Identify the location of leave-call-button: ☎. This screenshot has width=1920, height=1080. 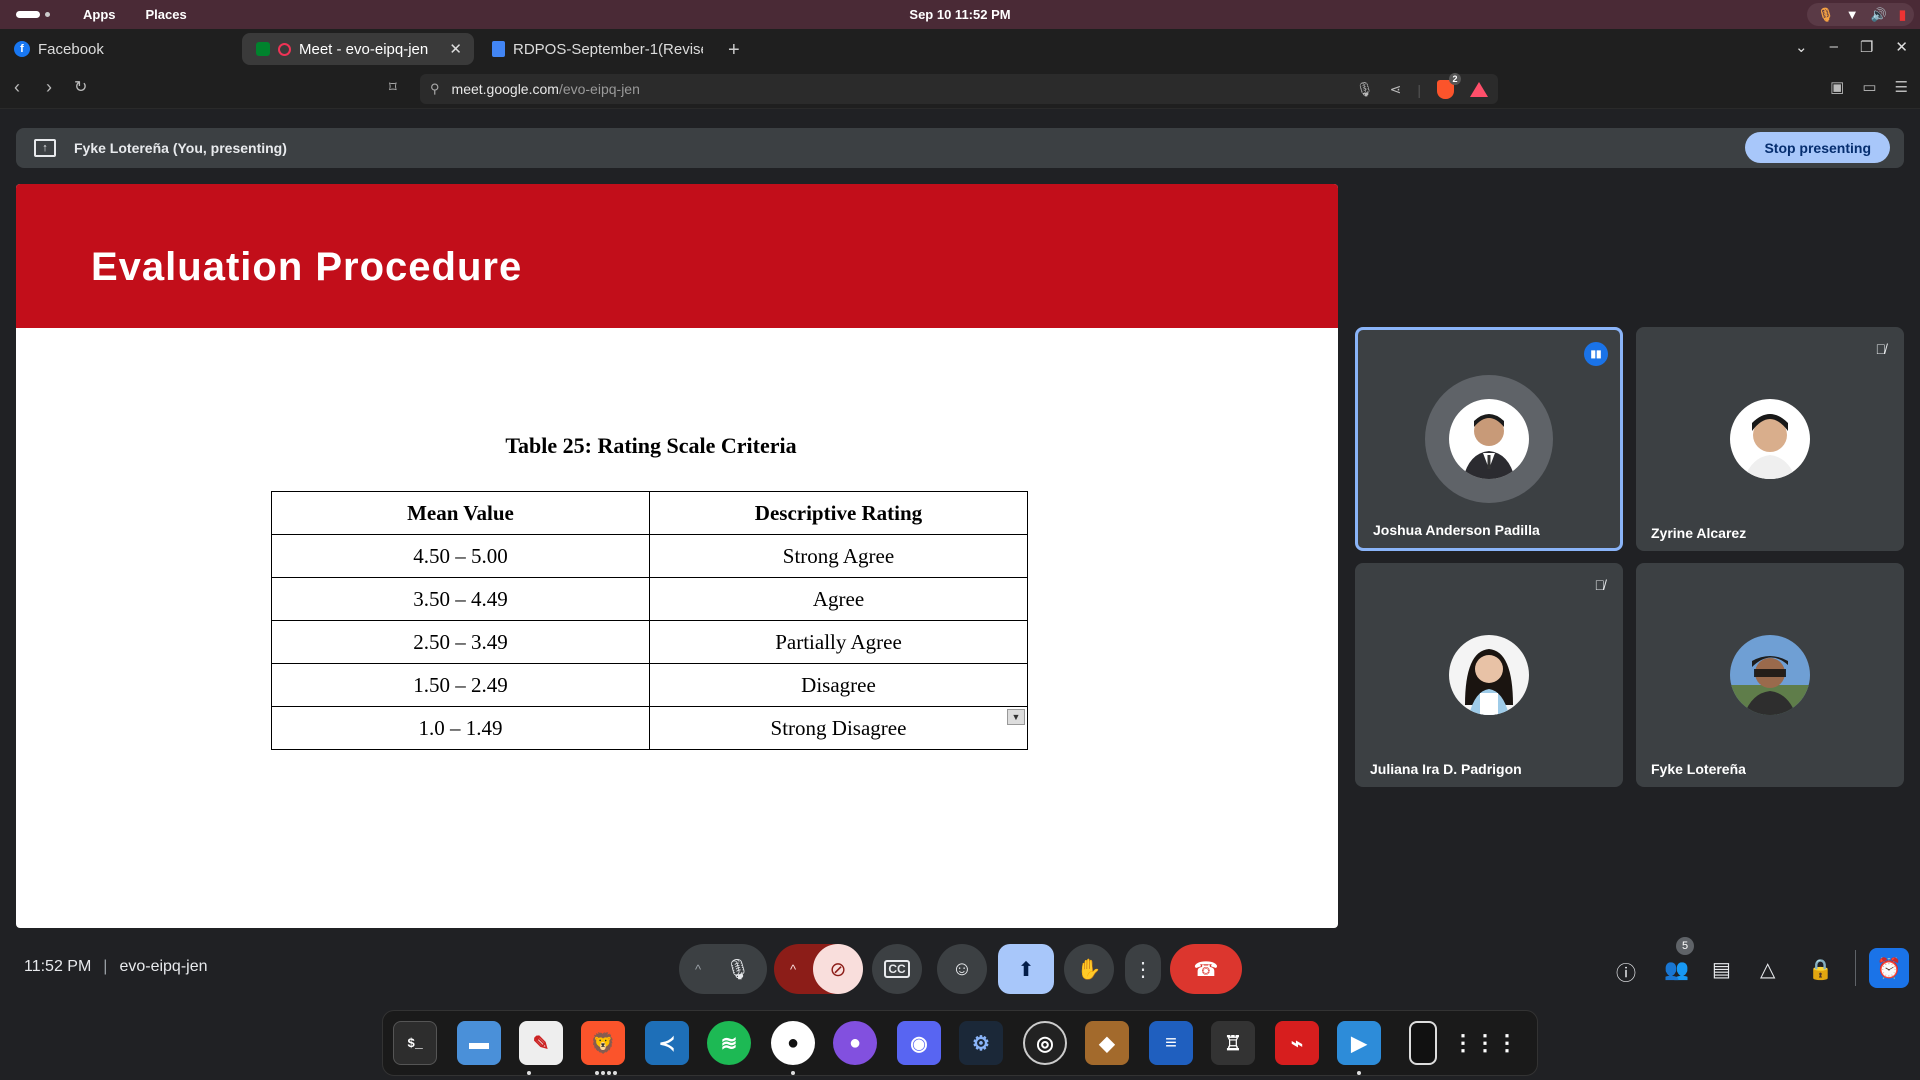
(1206, 969).